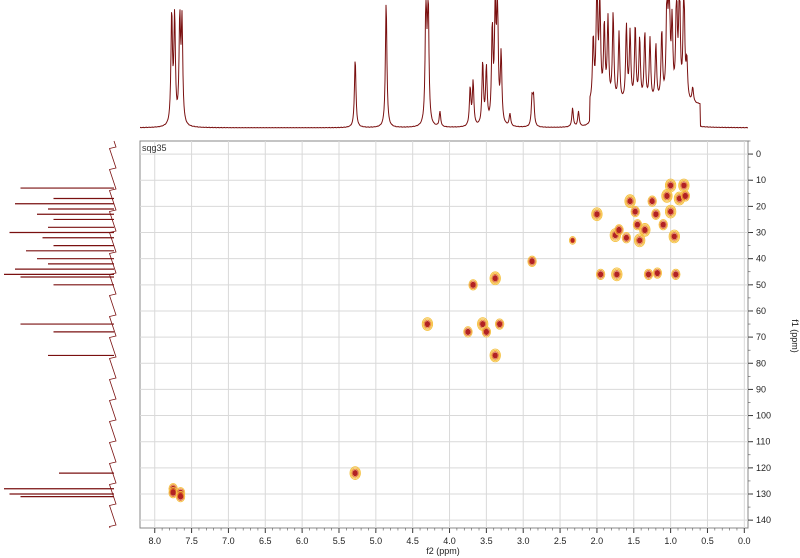  What do you see at coordinates (486, 541) in the screenshot?
I see `x-tick-label: 3.5` at bounding box center [486, 541].